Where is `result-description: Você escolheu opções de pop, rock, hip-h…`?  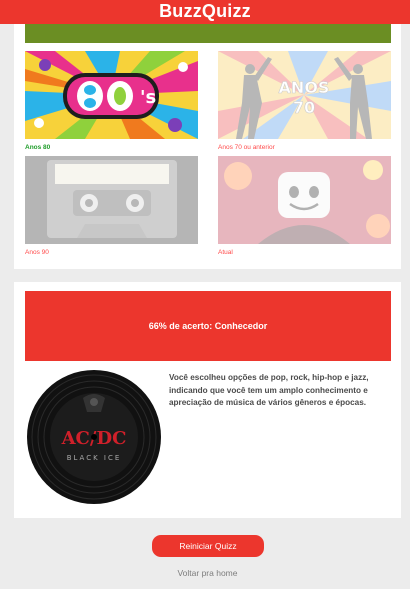 result-description: Você escolheu opções de pop, rock, hip-h… is located at coordinates (269, 390).